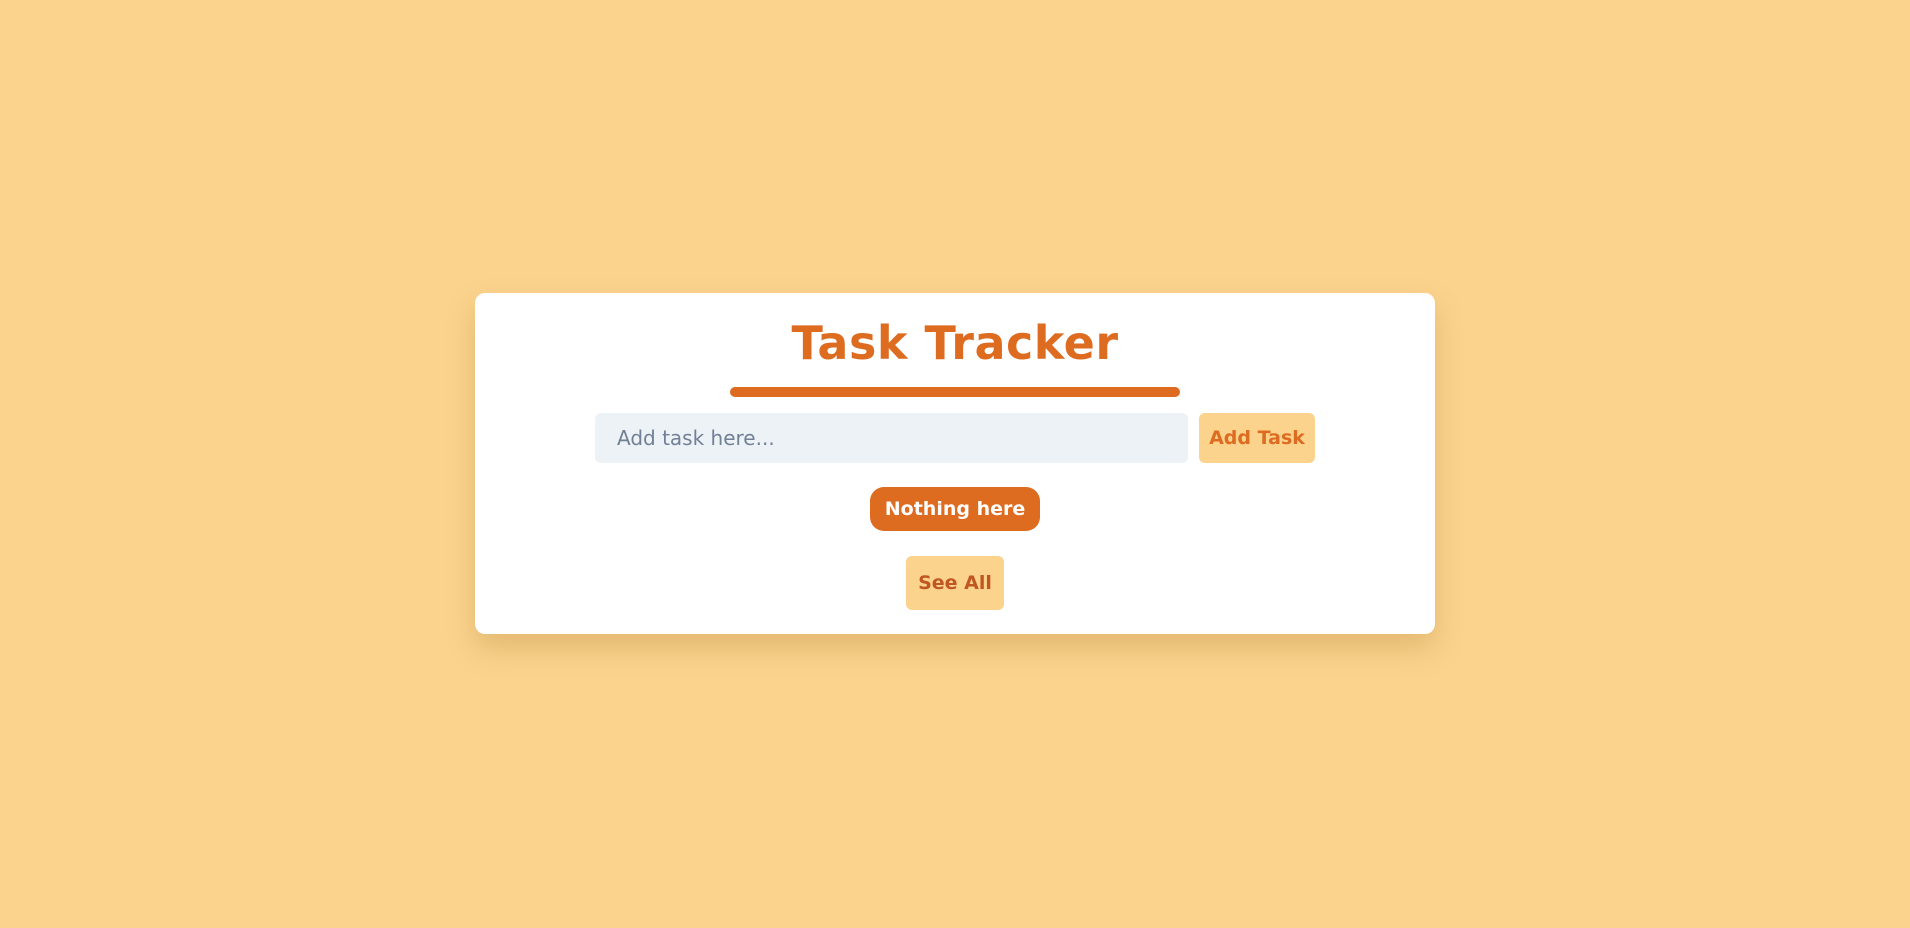 This screenshot has width=1910, height=928. Describe the element at coordinates (955, 509) in the screenshot. I see `empty-state-badge: Nothing here` at that location.